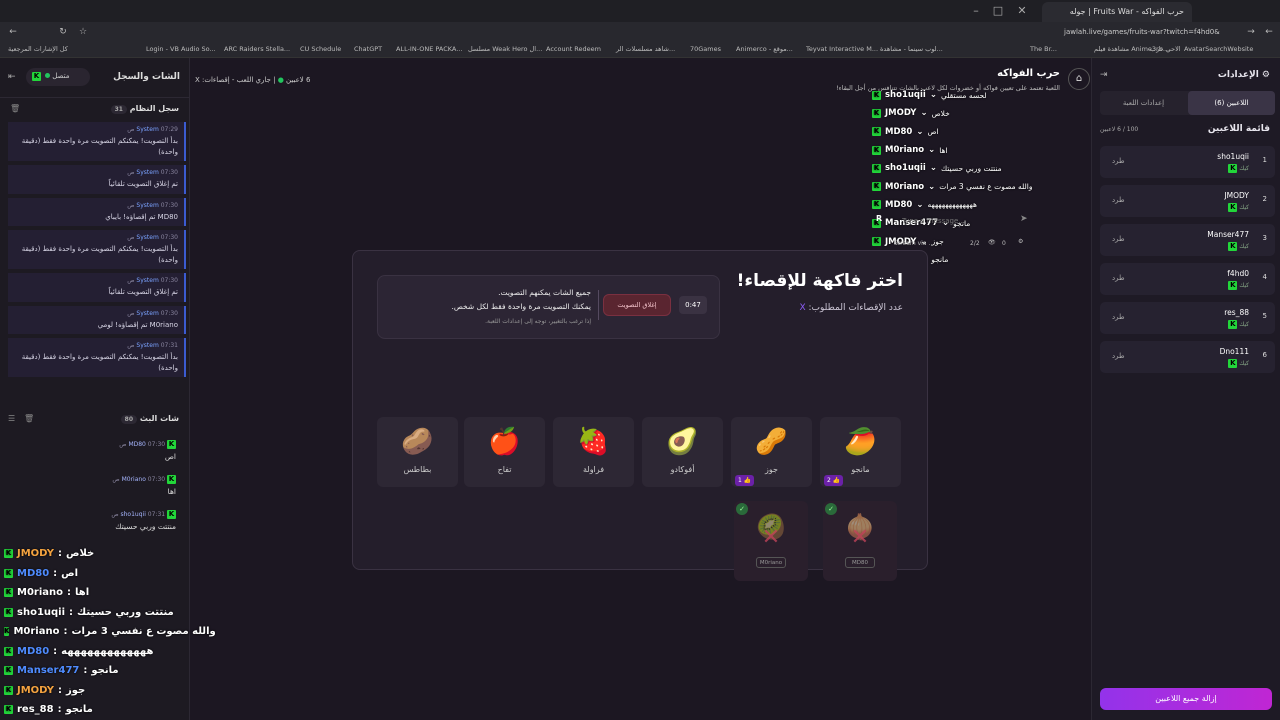  I want to click on player-name: f4hd0, so click(1238, 273).